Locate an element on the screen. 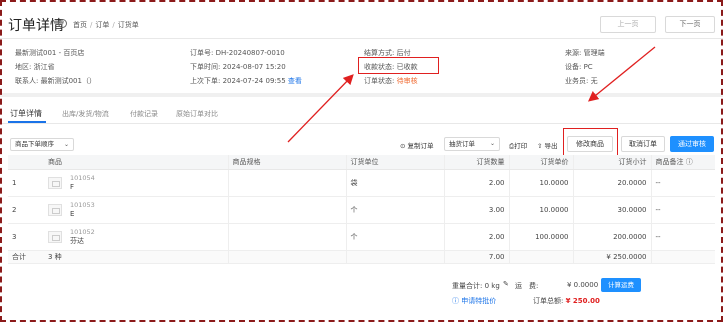 This screenshot has width=723, height=322. subtotal-cell: 200.0000 is located at coordinates (612, 237).